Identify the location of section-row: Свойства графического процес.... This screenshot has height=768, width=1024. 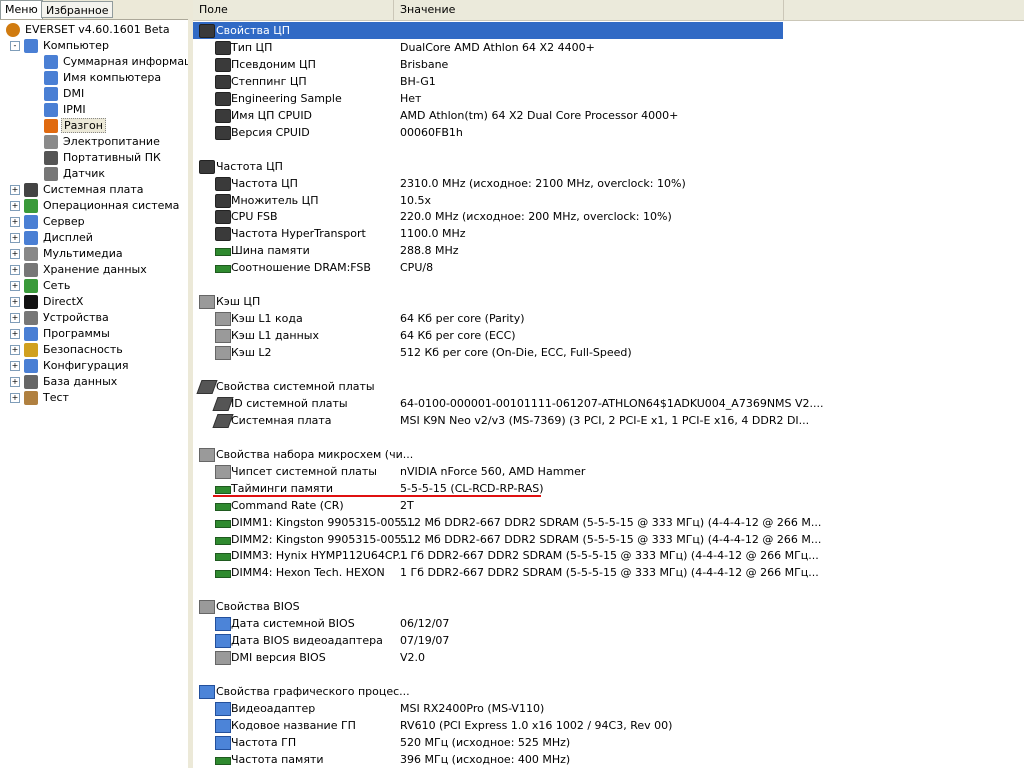
(608, 691).